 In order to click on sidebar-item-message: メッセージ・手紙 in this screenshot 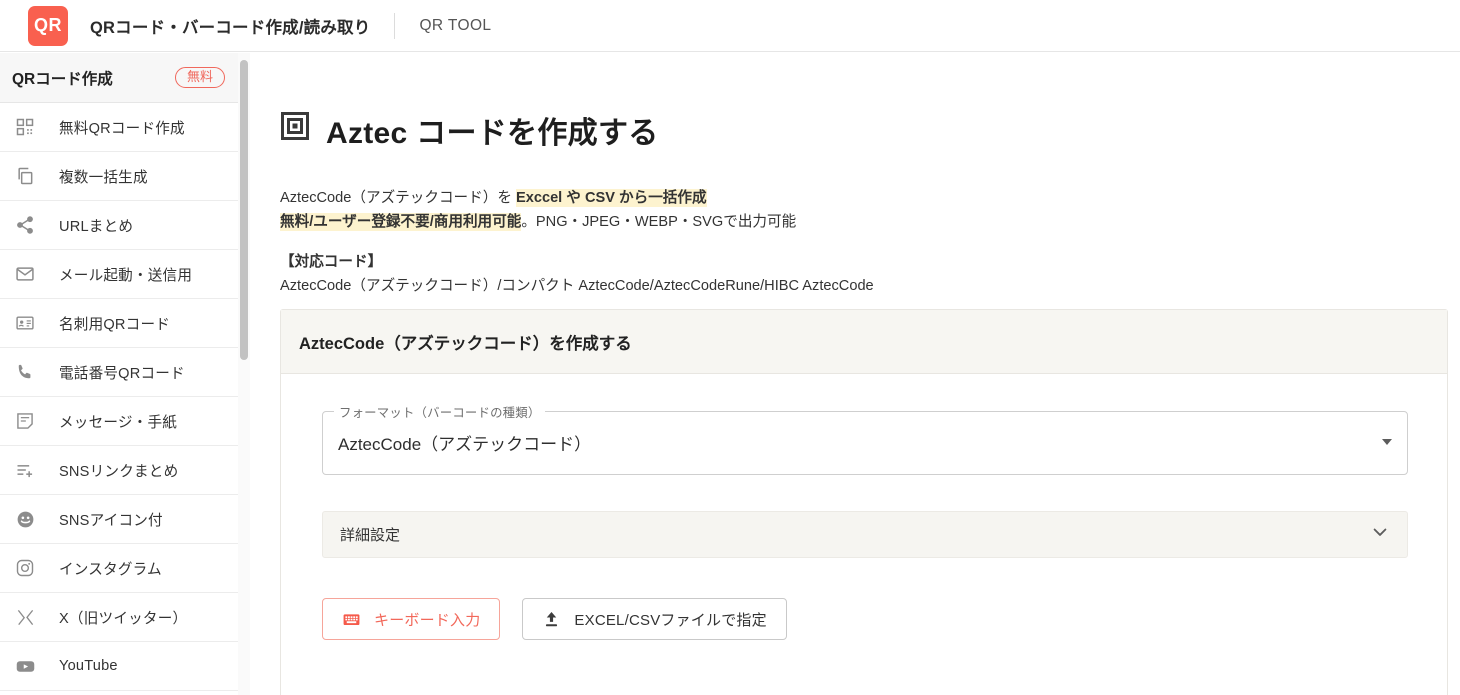, I will do `click(119, 421)`.